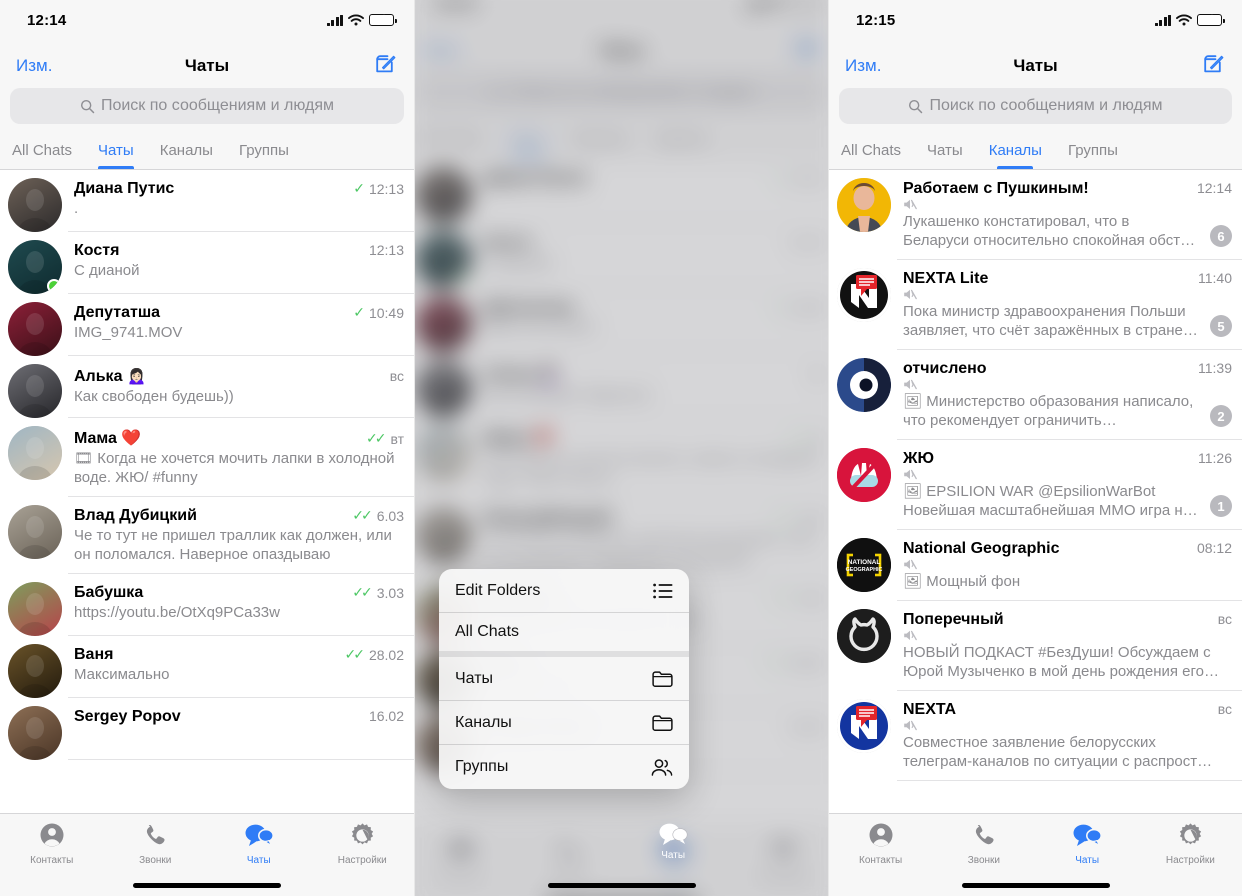 The image size is (1242, 896). Describe the element at coordinates (207, 325) in the screenshot. I see `chat-list-item: Депутатша ✓ 10:49 IMG_9741.MOV` at that location.